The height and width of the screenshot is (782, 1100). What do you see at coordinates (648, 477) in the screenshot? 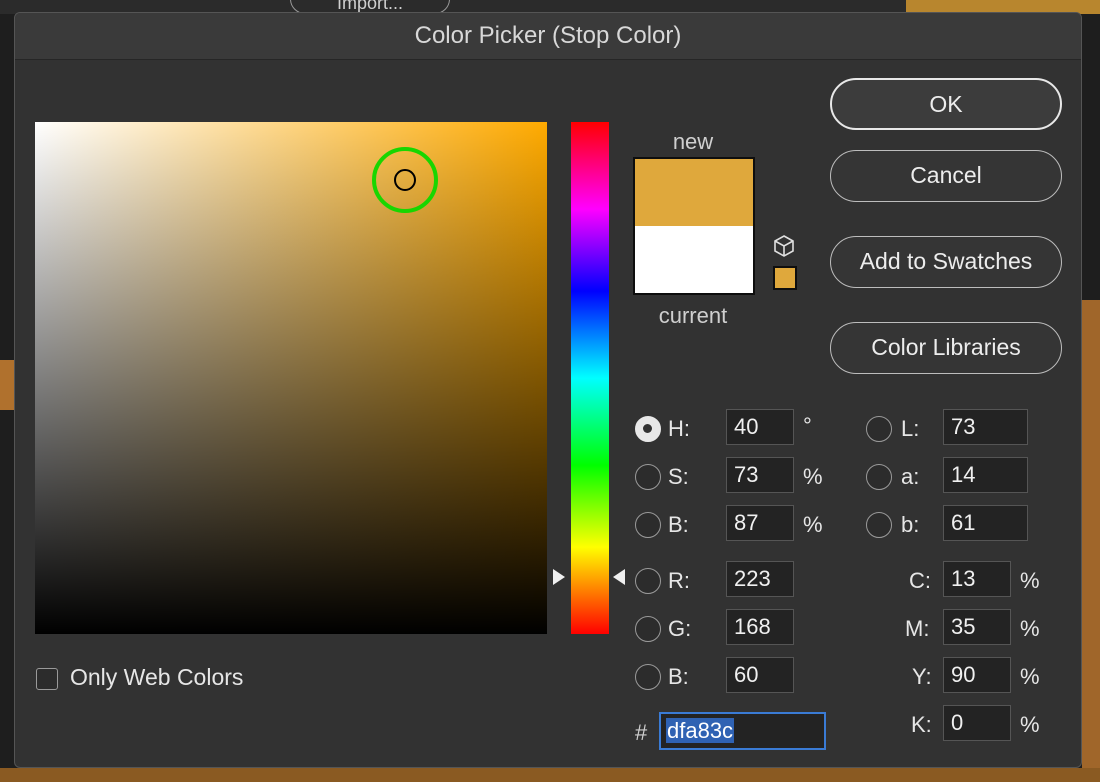
I see `radio-saturation` at bounding box center [648, 477].